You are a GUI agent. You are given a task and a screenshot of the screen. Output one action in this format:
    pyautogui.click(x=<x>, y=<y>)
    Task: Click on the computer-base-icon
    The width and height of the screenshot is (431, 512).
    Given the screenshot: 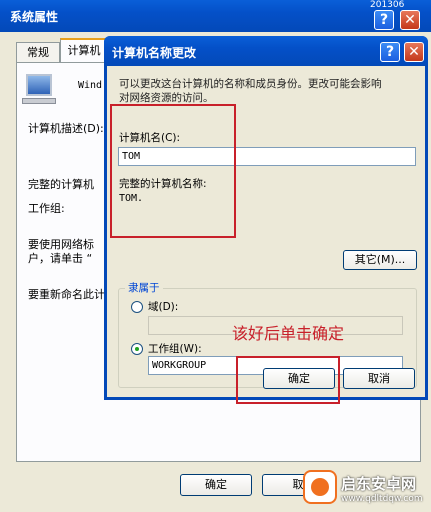 What is the action you would take?
    pyautogui.click(x=39, y=101)
    